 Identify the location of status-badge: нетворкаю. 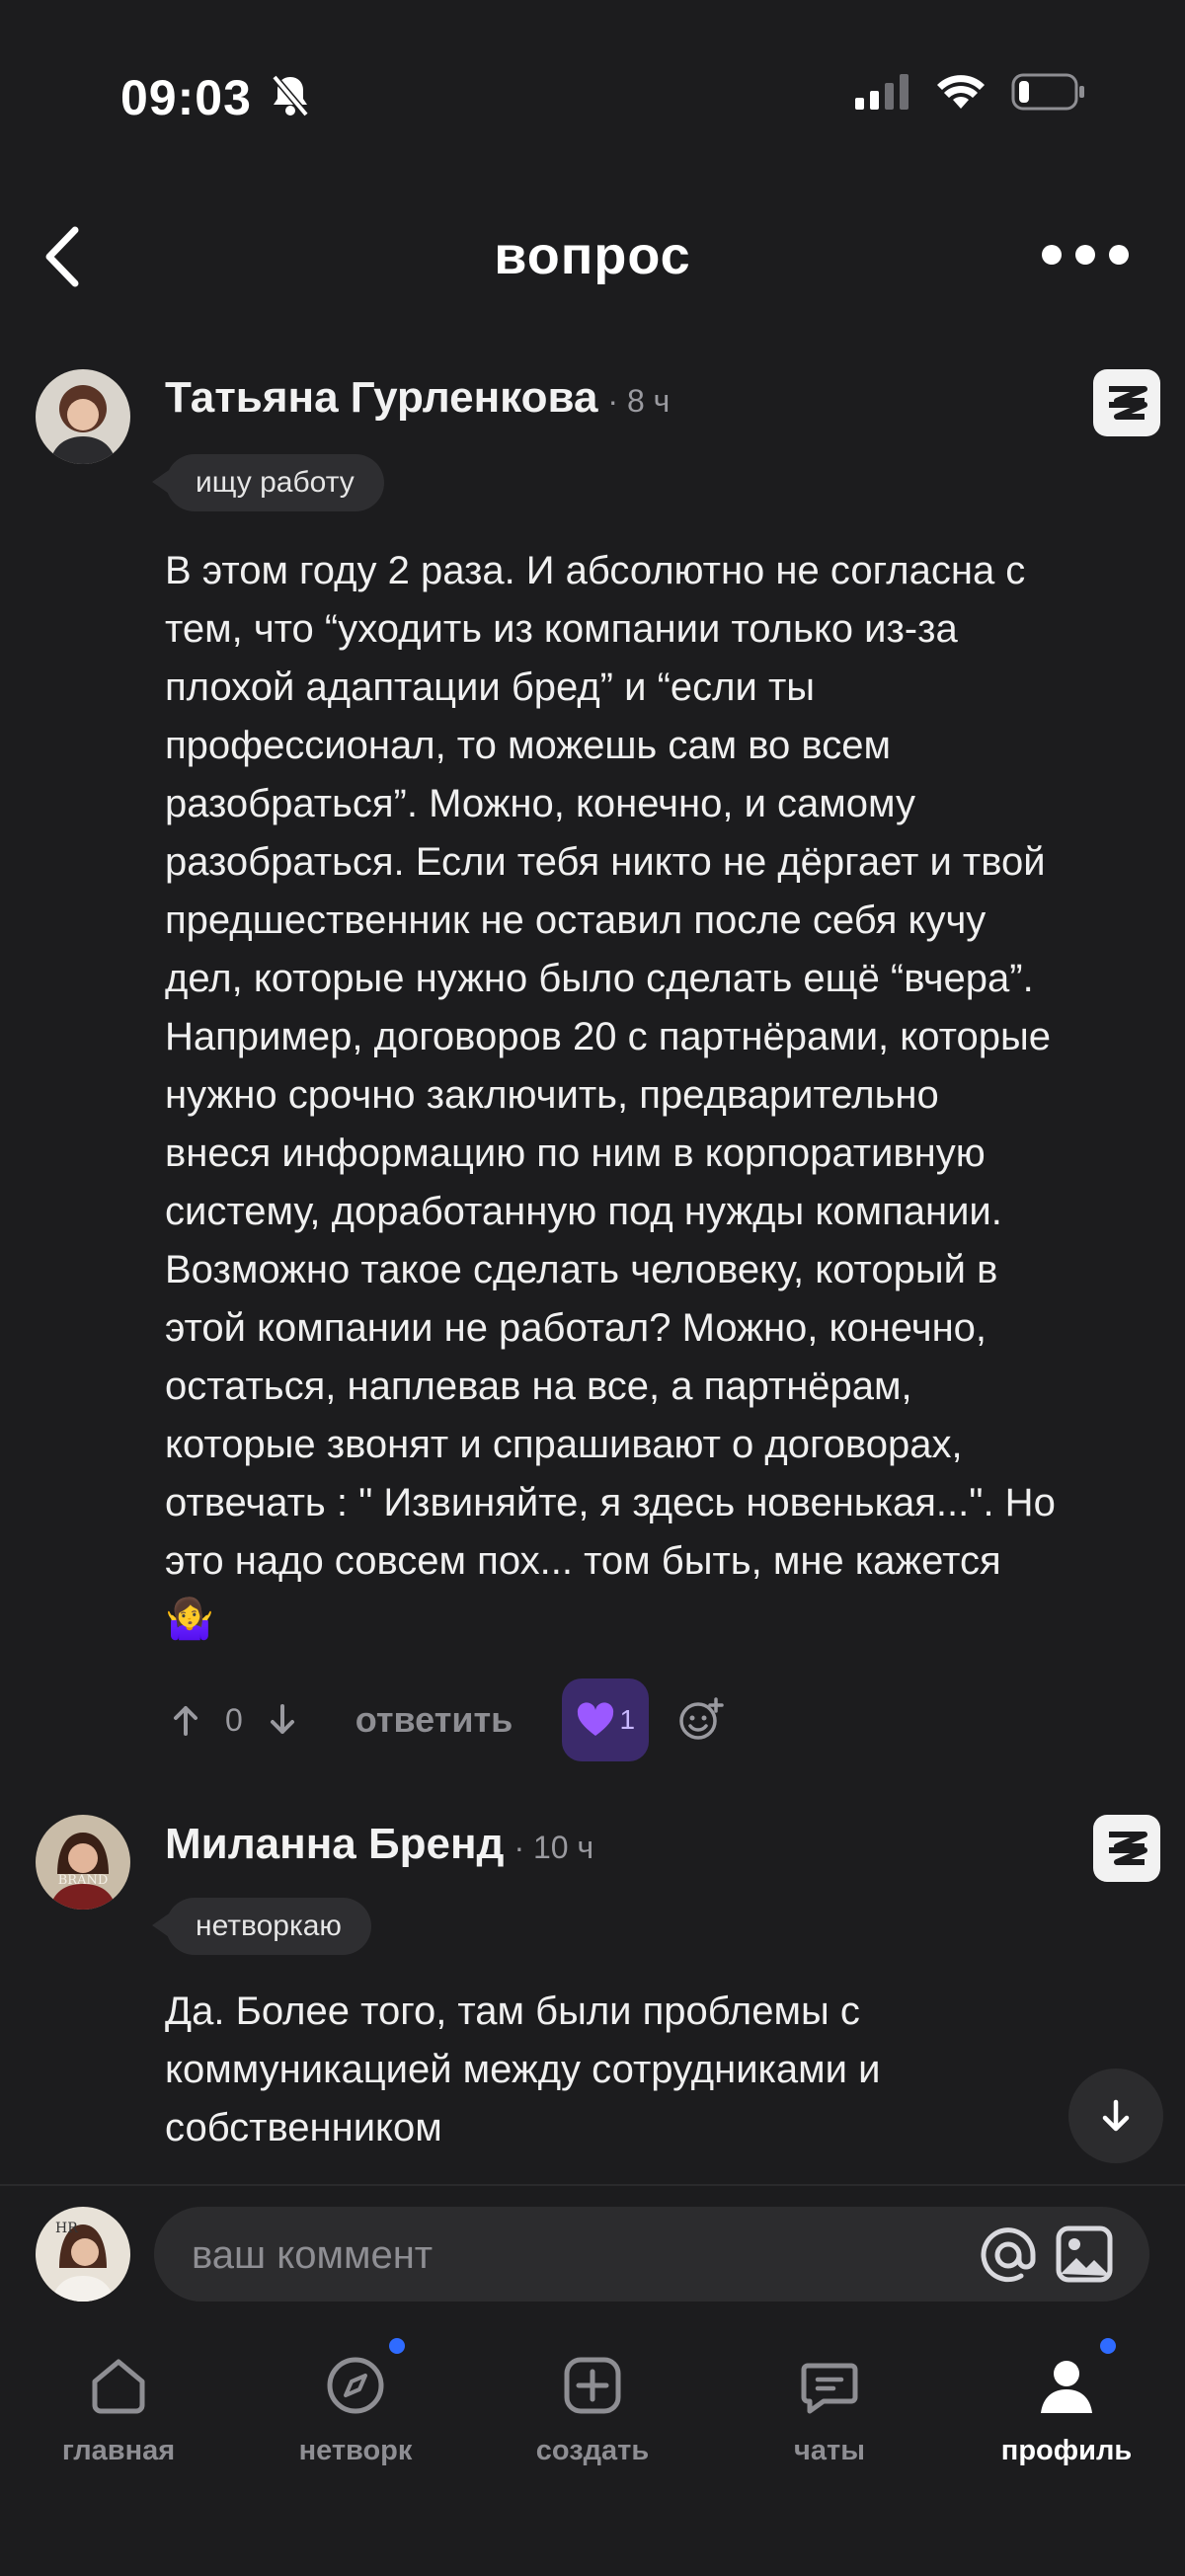
(261, 1926).